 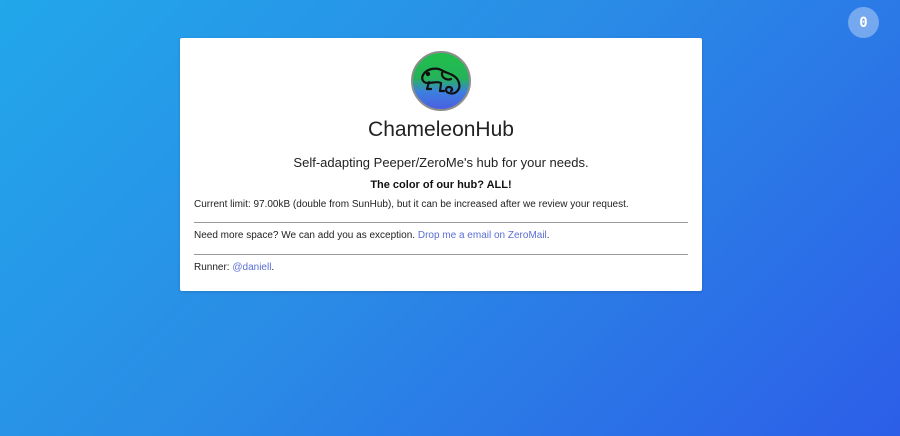 What do you see at coordinates (273, 267) in the screenshot?
I see `runner-suffix: .` at bounding box center [273, 267].